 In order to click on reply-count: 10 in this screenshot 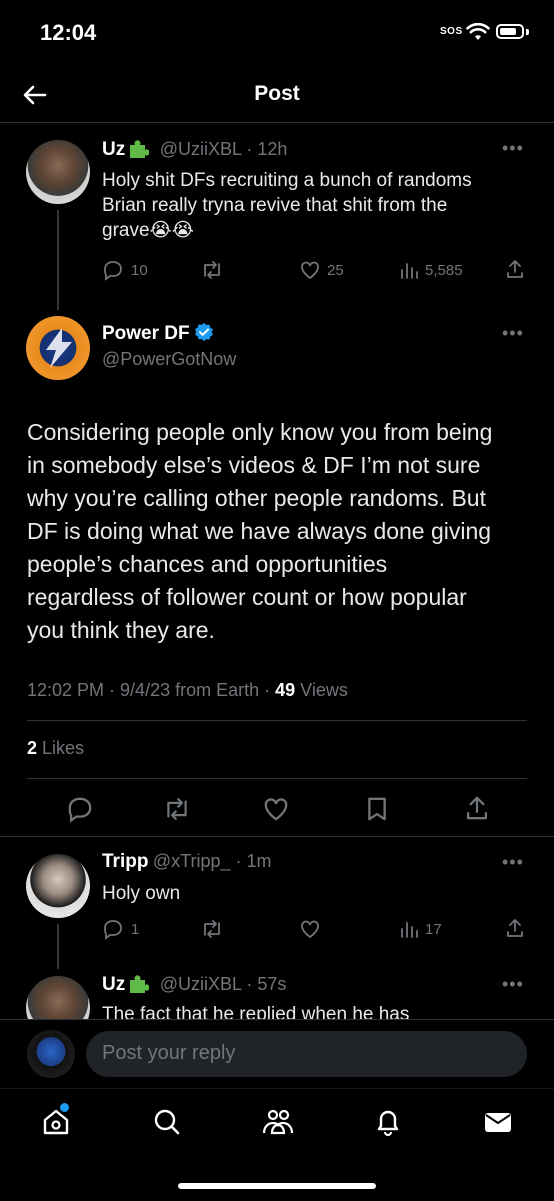, I will do `click(139, 270)`.